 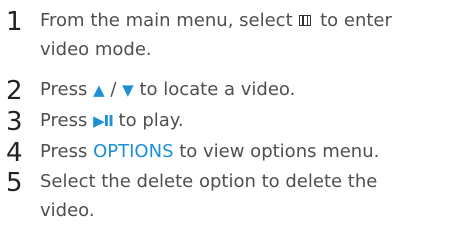 I want to click on step-number: 4, so click(x=14, y=153).